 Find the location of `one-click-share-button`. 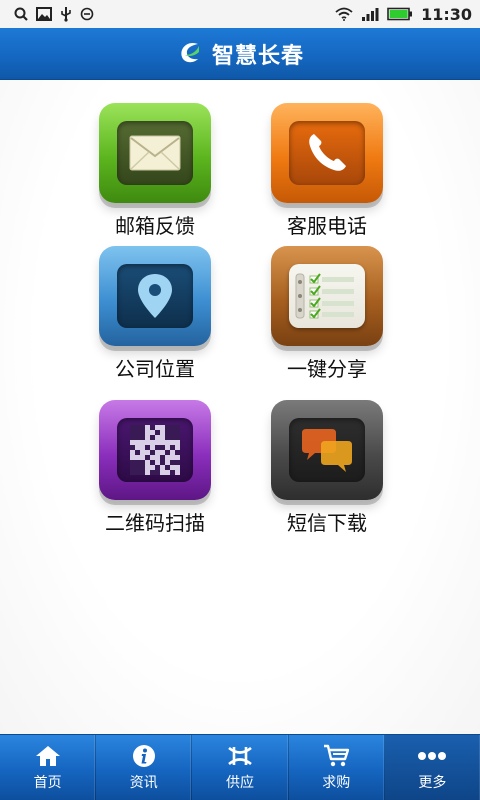

one-click-share-button is located at coordinates (327, 296).